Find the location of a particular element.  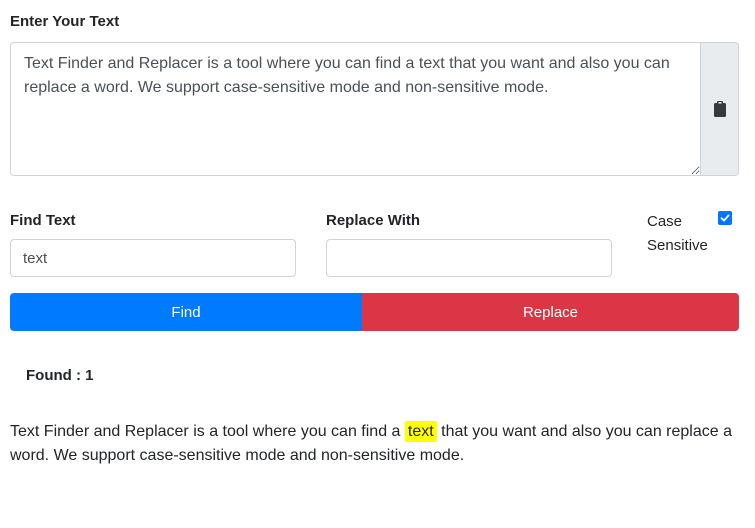

replace-with-label: Replace With is located at coordinates (373, 220).